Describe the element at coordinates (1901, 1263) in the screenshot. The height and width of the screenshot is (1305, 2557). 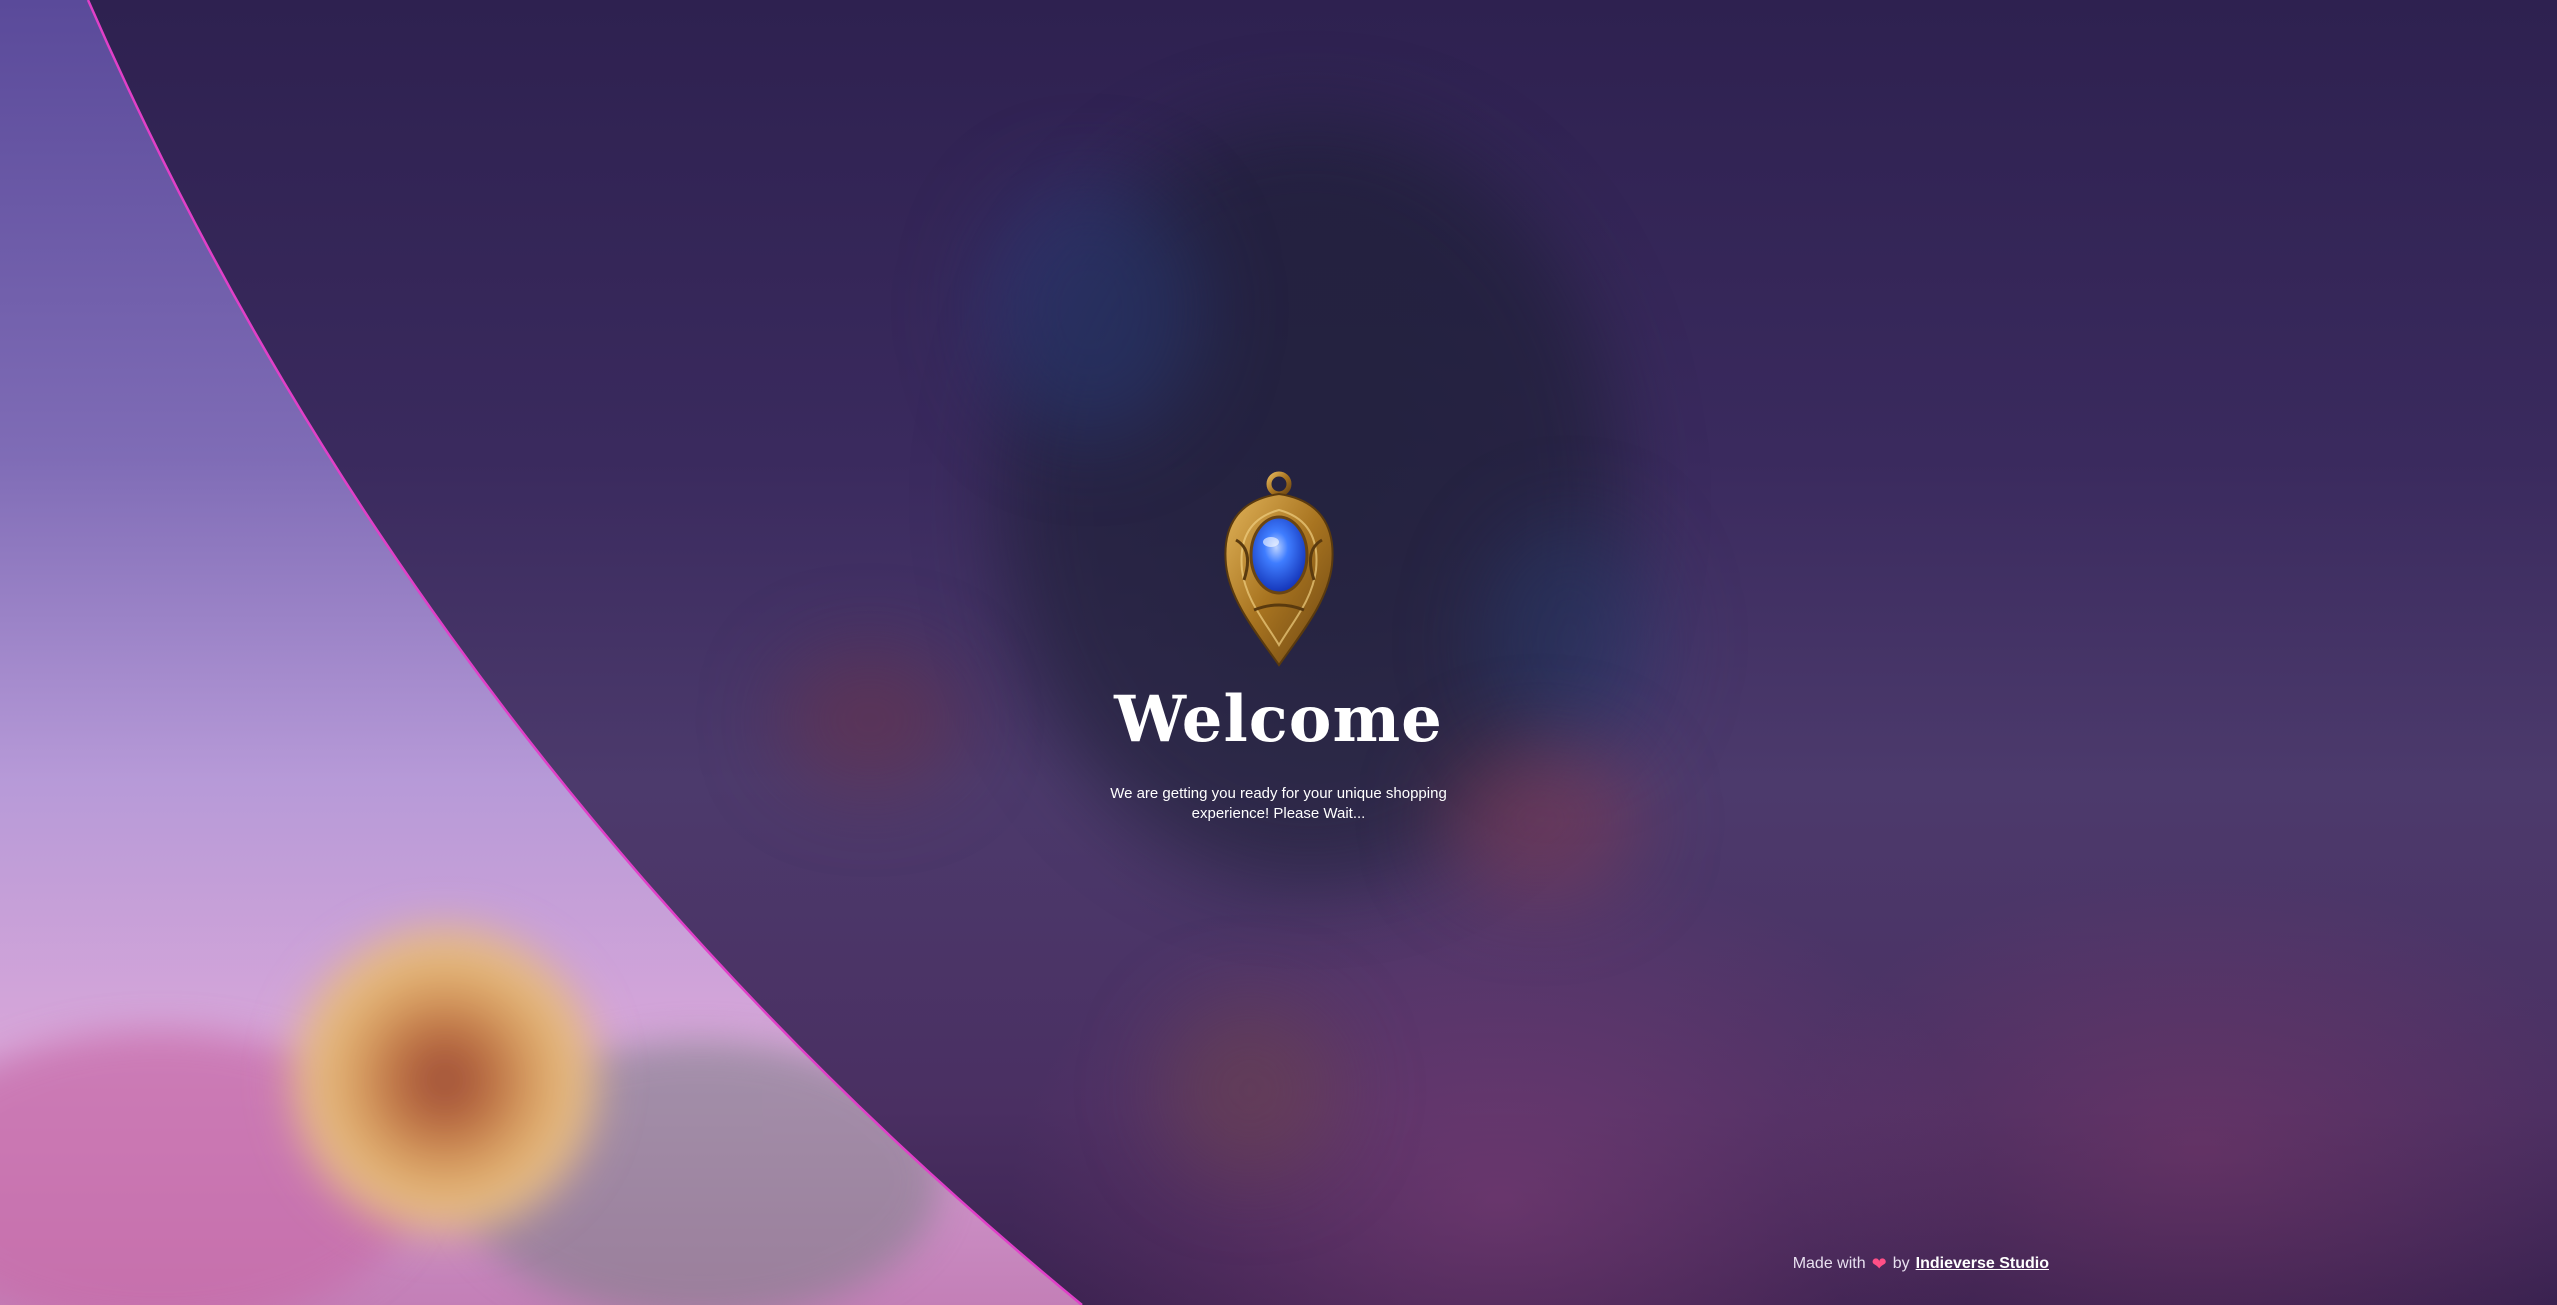
I see `by-text: by` at that location.